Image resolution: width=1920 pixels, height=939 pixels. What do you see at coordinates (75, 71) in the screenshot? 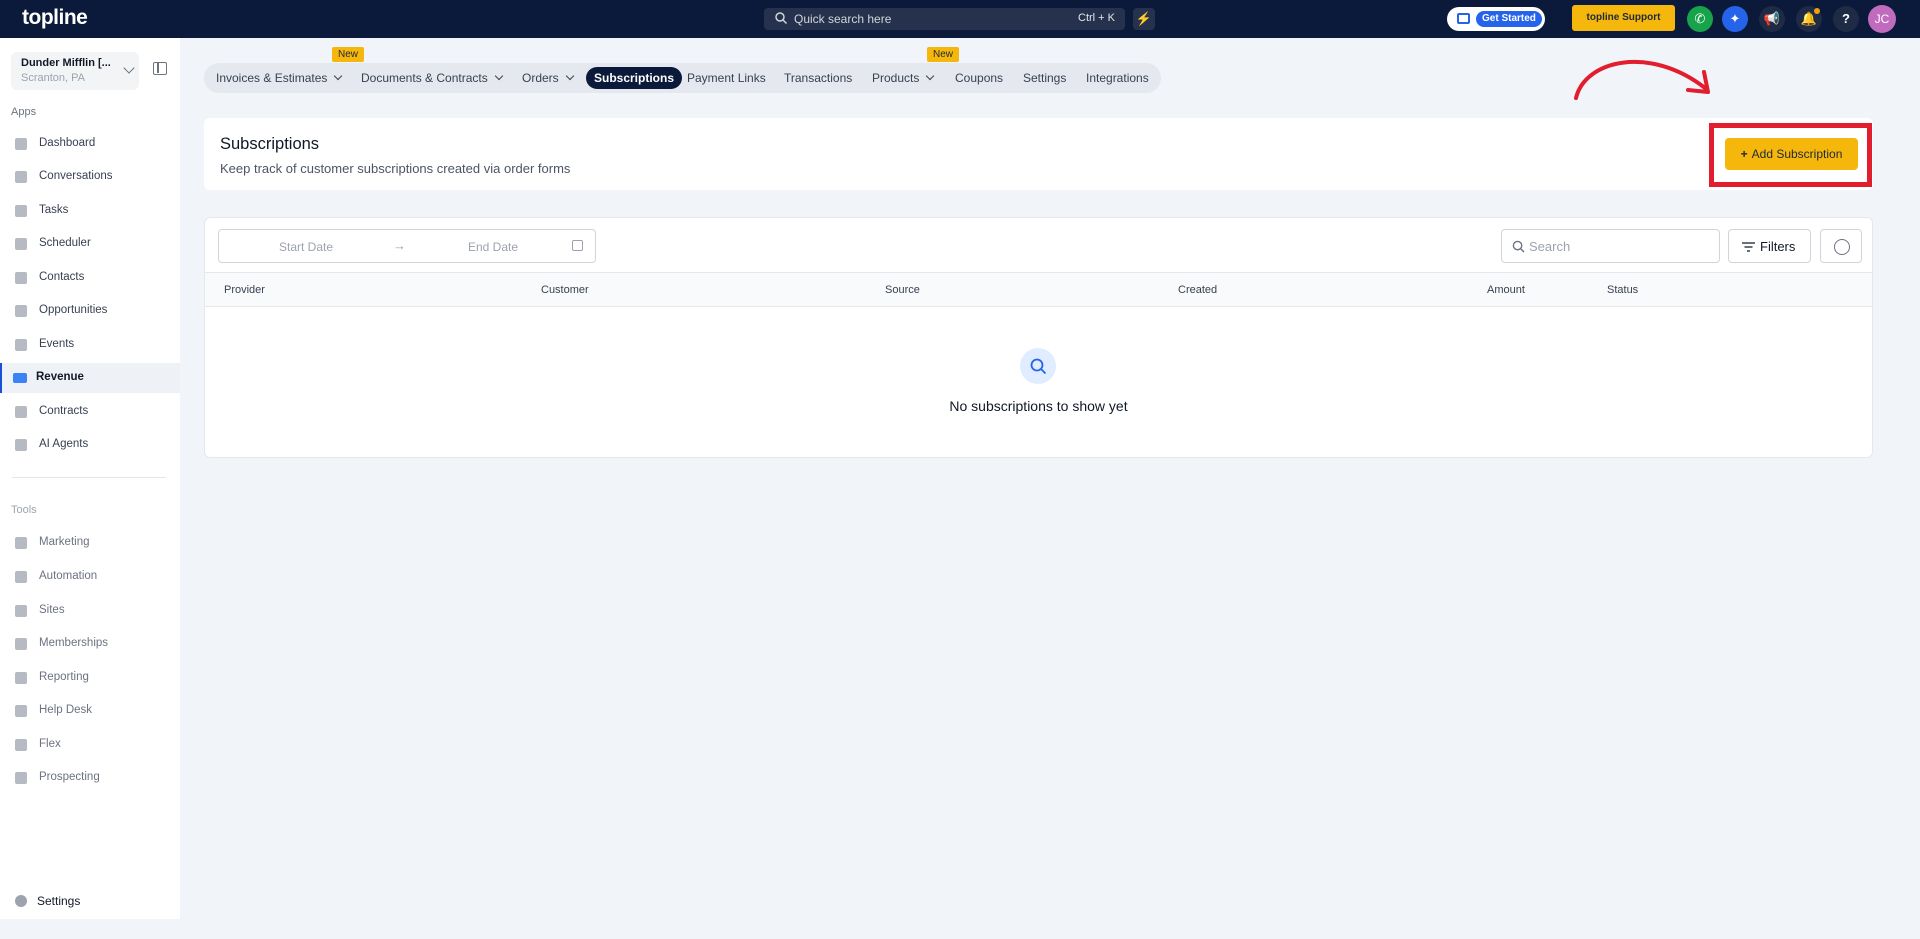
I see `account-switcher: Dunder Mifflin [... Scranton, PA` at bounding box center [75, 71].